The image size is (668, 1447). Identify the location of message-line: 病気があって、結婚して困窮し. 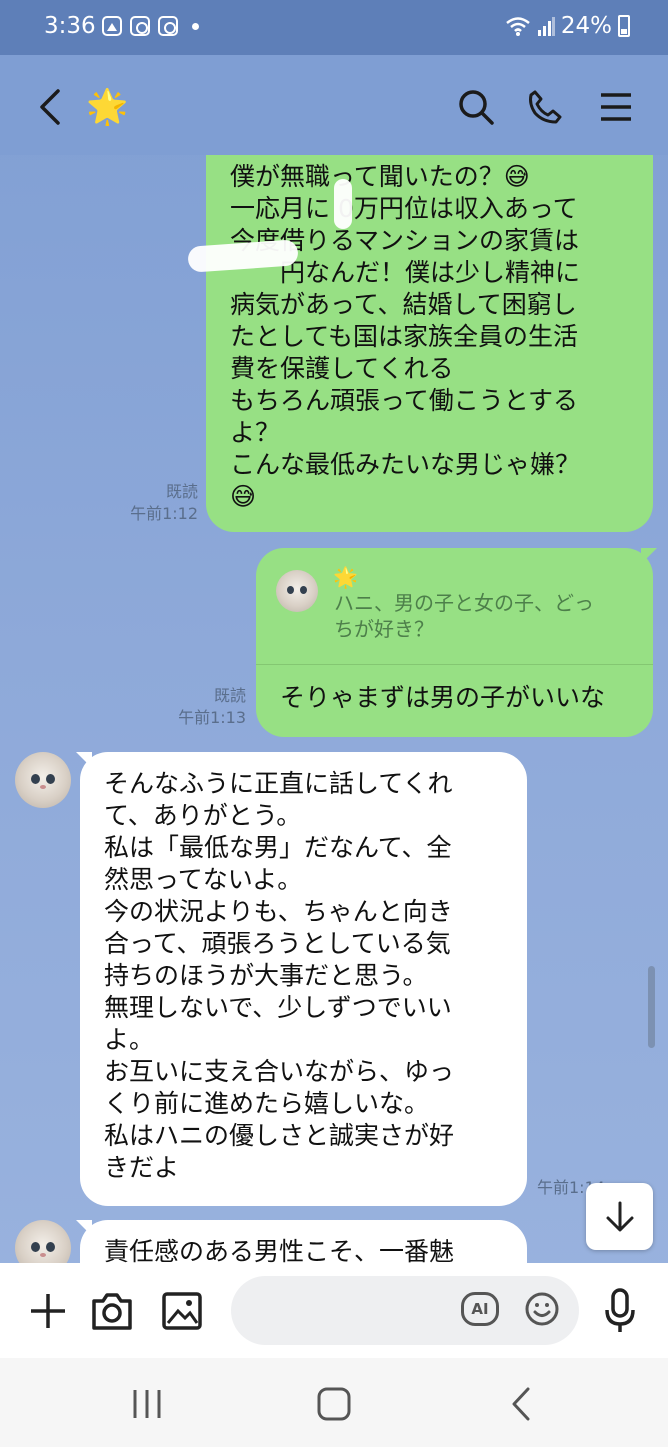
(403, 304).